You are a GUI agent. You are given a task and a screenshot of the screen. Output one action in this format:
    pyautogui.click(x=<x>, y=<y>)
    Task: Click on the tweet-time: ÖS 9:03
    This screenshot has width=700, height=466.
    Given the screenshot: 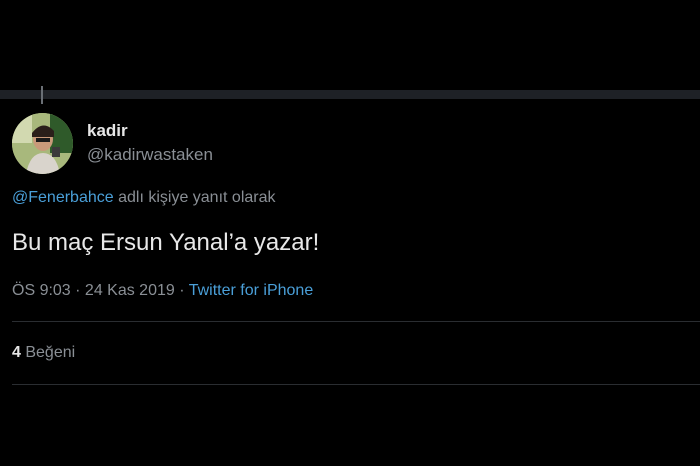 What is the action you would take?
    pyautogui.click(x=41, y=290)
    